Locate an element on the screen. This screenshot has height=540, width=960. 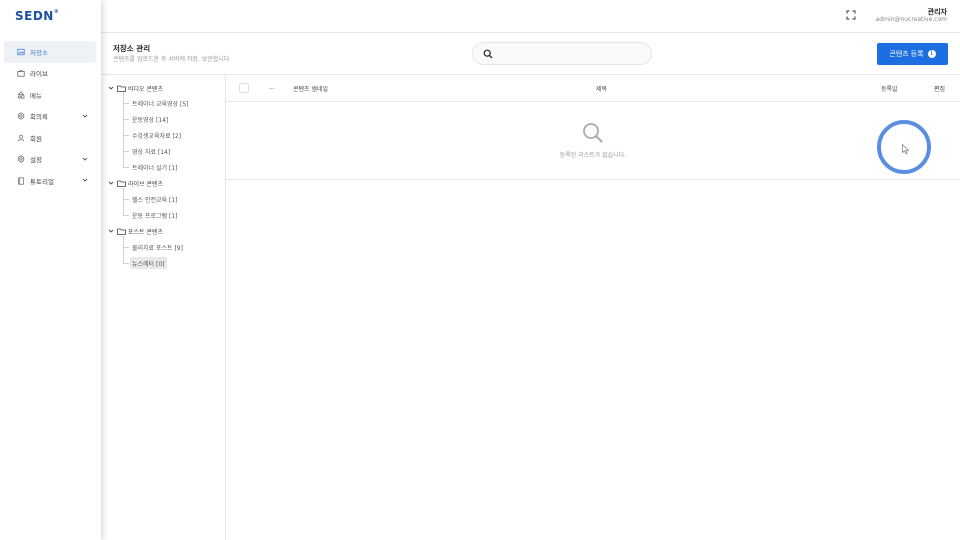
search-box is located at coordinates (562, 53).